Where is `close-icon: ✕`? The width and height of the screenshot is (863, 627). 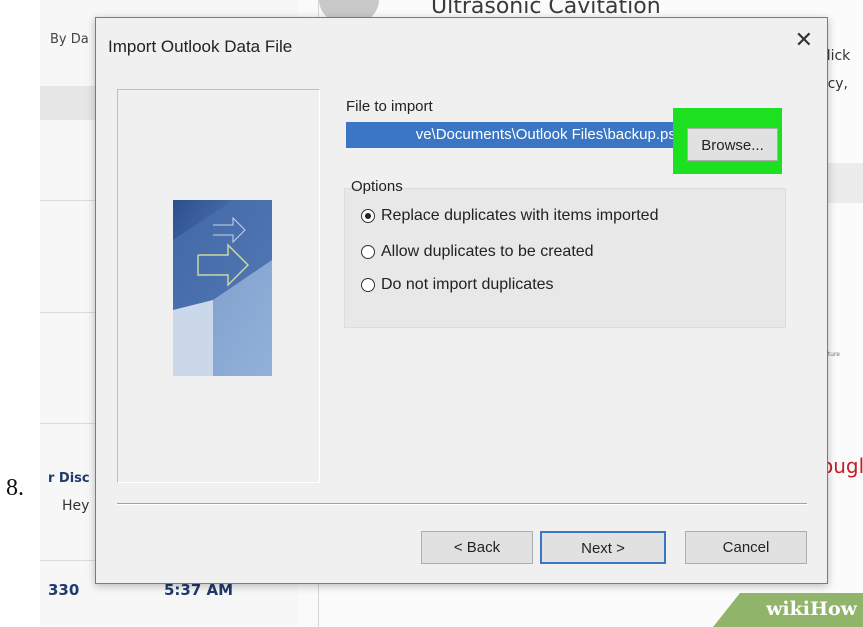 close-icon: ✕ is located at coordinates (804, 41).